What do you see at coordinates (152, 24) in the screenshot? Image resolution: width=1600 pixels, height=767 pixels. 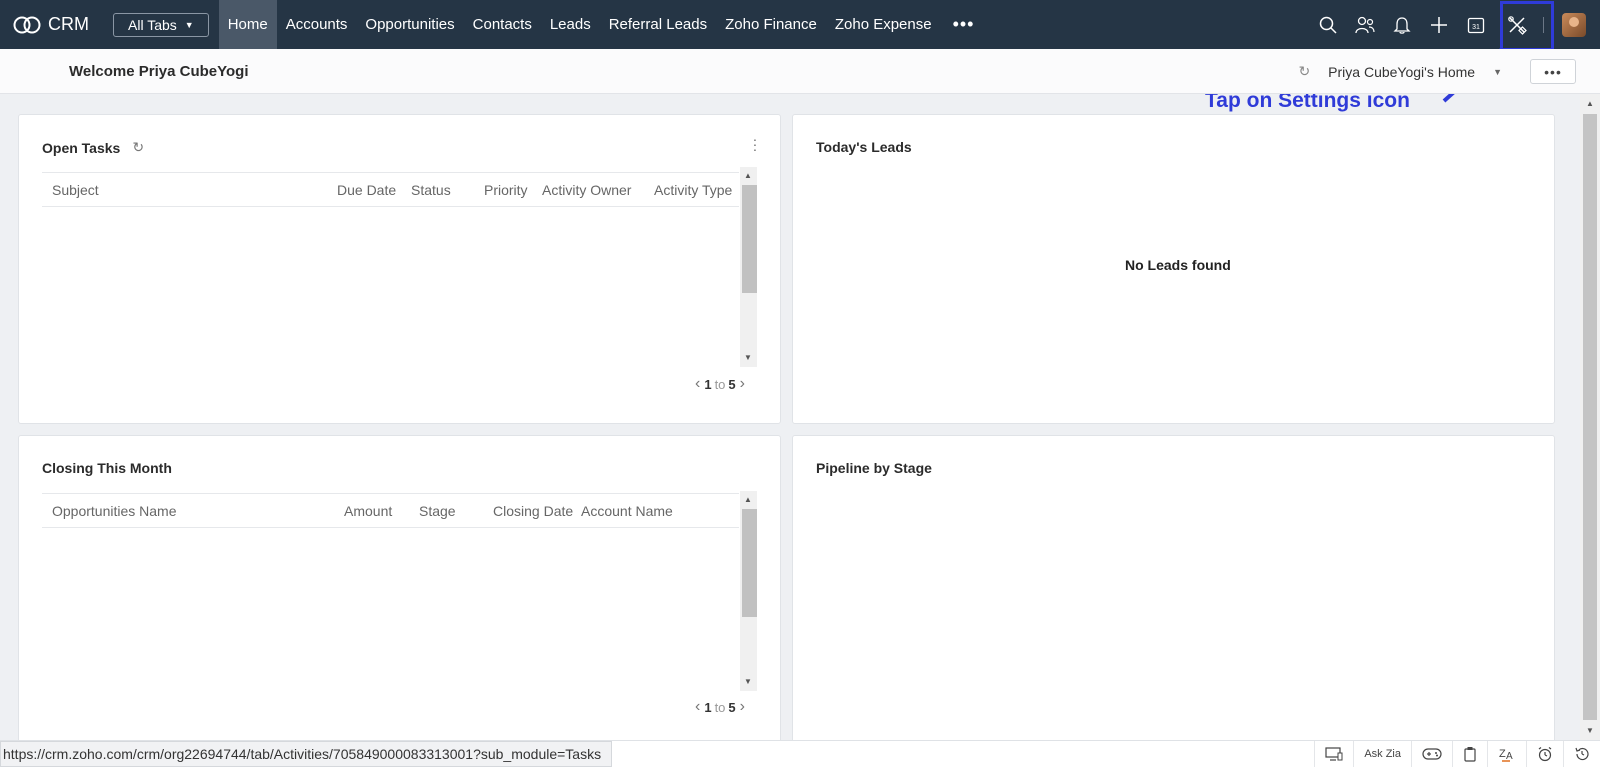 I see `all-tabs-label: All Tabs` at bounding box center [152, 24].